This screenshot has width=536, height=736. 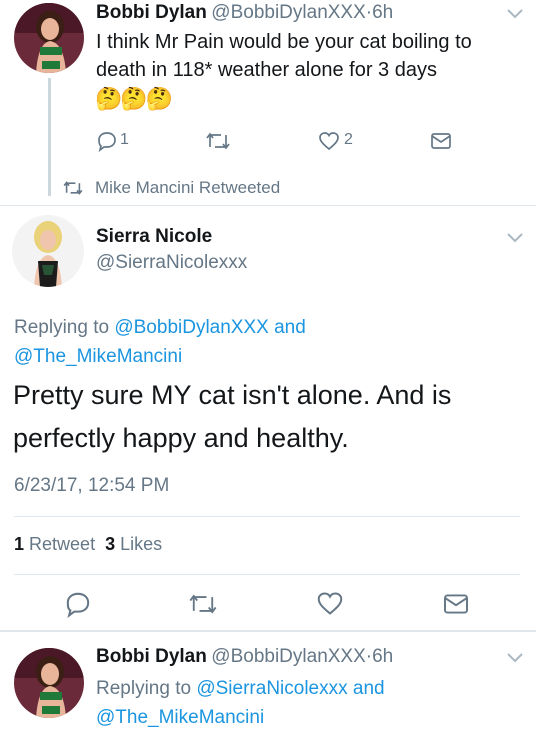 What do you see at coordinates (348, 139) in the screenshot?
I see `like-count: 2` at bounding box center [348, 139].